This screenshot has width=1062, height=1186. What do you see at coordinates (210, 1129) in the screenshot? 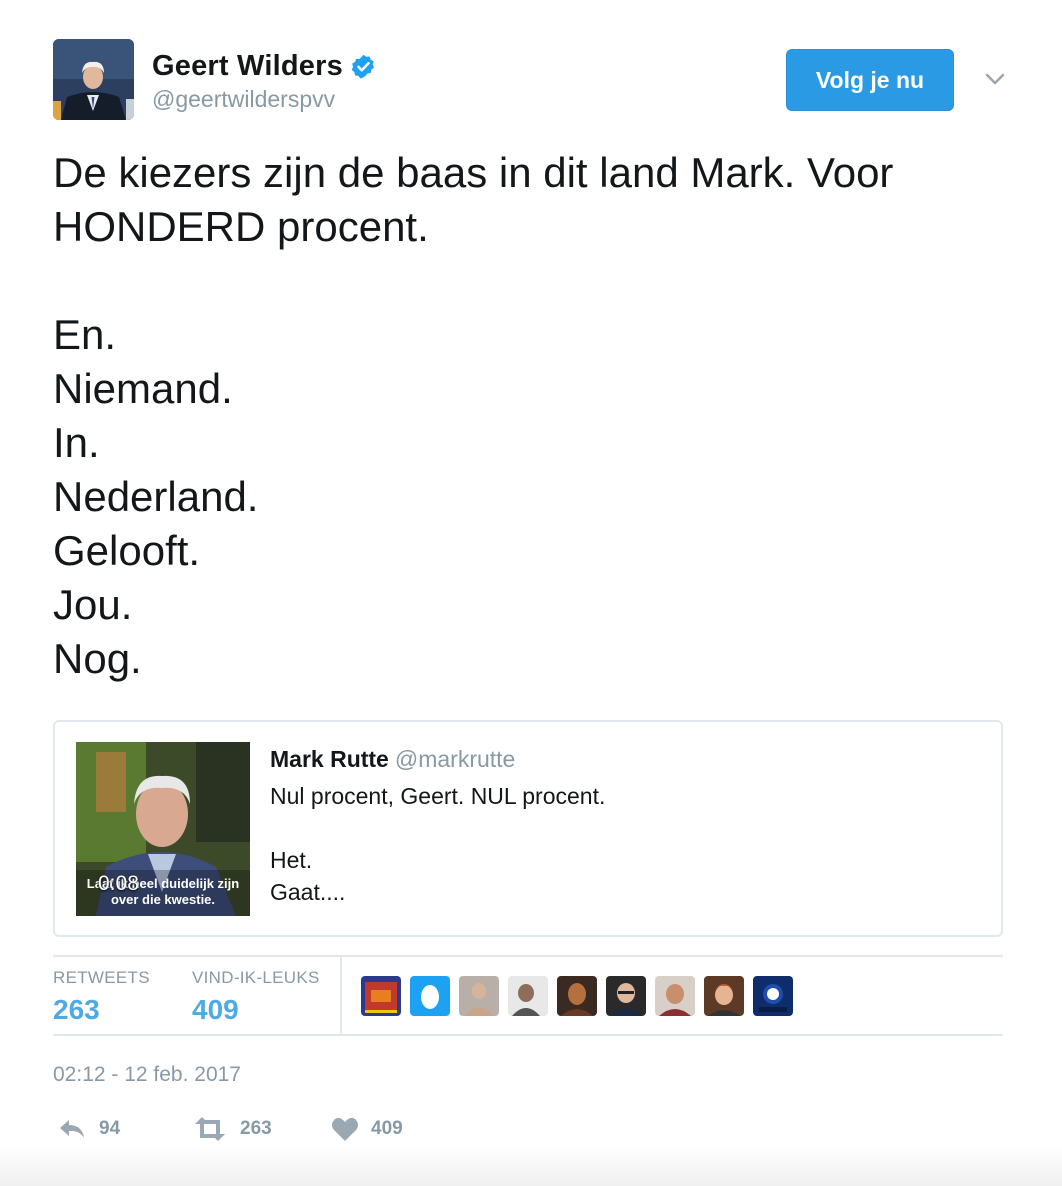
I see `retweet-icon` at bounding box center [210, 1129].